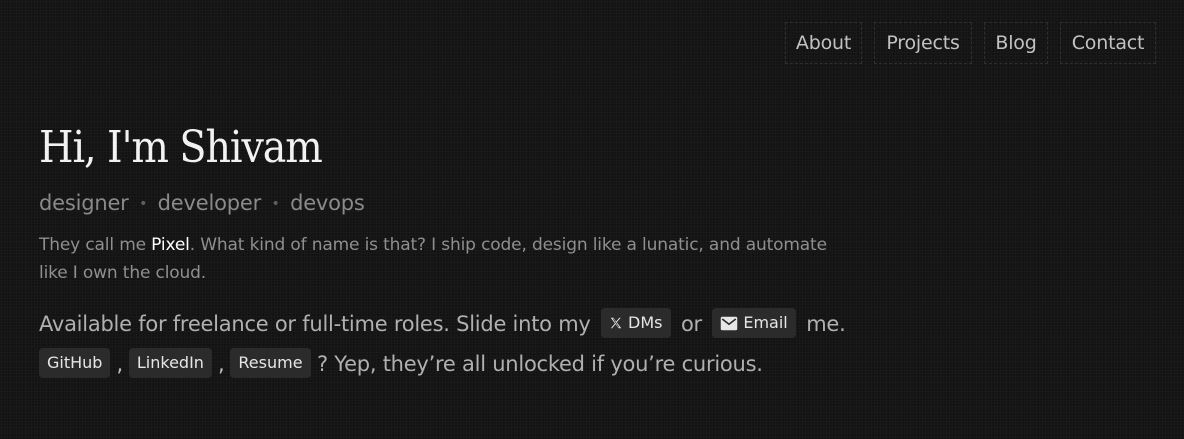 This screenshot has height=439, width=1184. Describe the element at coordinates (479, 204) in the screenshot. I see `roles-line: designer • developer • devops` at that location.